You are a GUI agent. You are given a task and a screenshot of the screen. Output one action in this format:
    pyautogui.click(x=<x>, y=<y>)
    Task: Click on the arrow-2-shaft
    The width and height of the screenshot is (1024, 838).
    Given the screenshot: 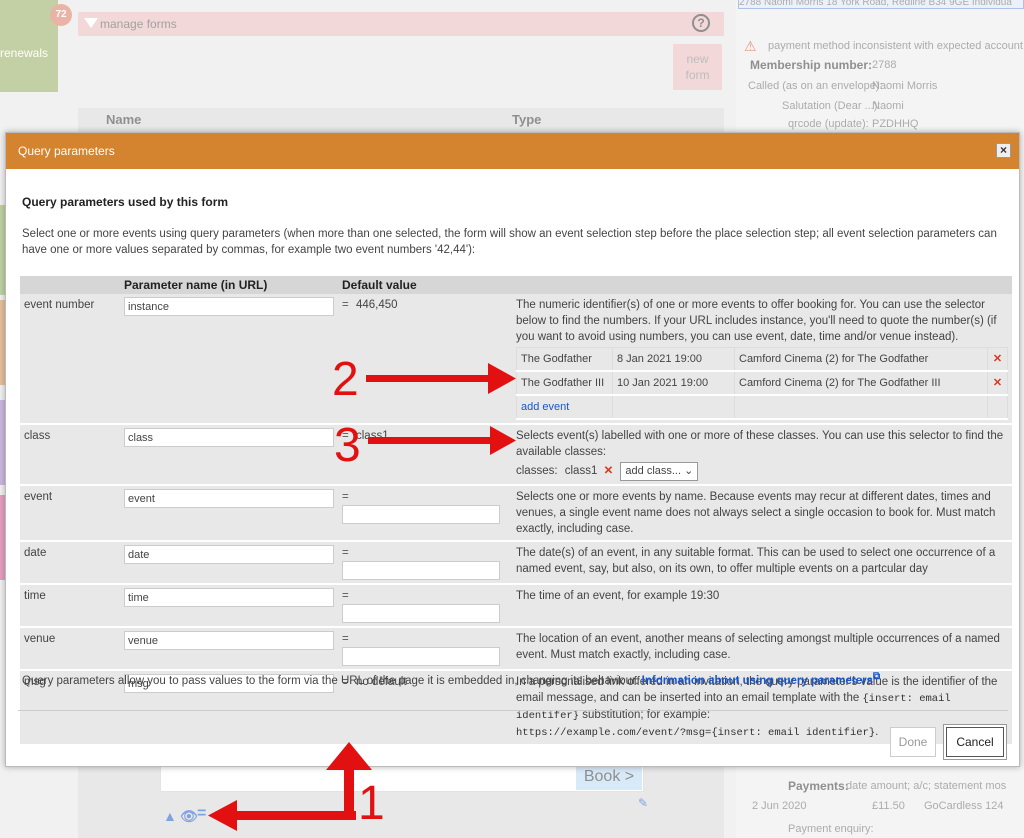 What is the action you would take?
    pyautogui.click(x=429, y=378)
    